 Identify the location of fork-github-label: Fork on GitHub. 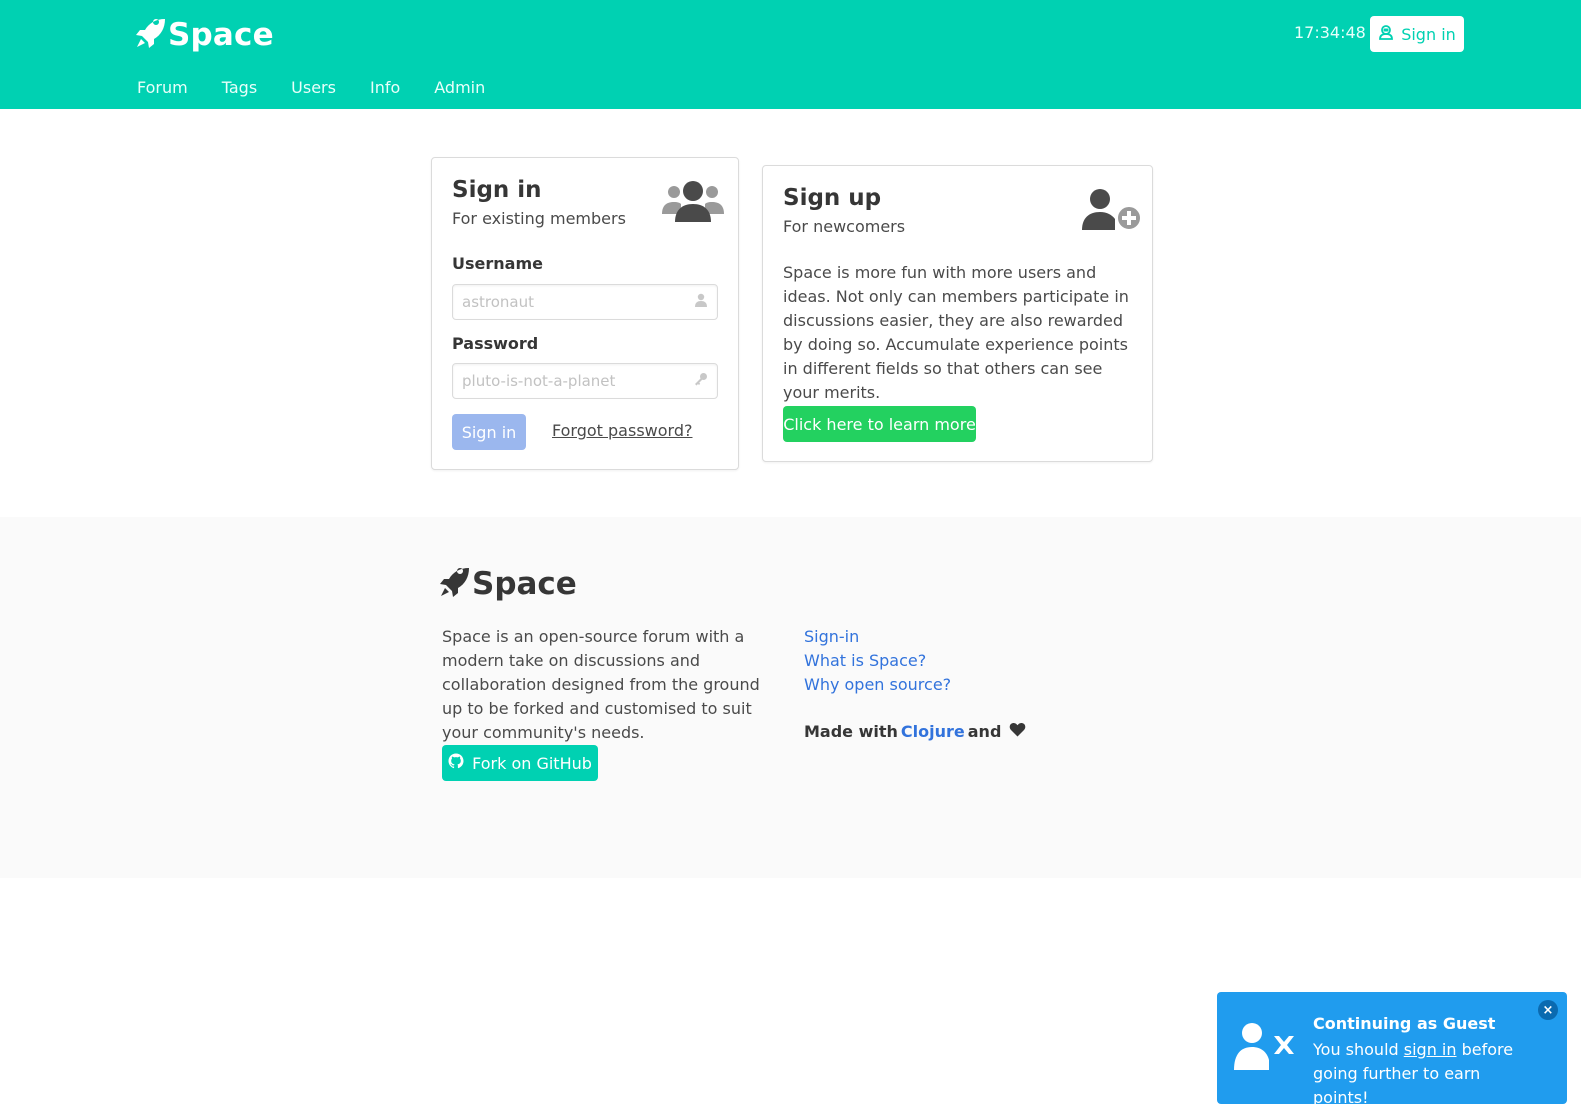
(532, 763).